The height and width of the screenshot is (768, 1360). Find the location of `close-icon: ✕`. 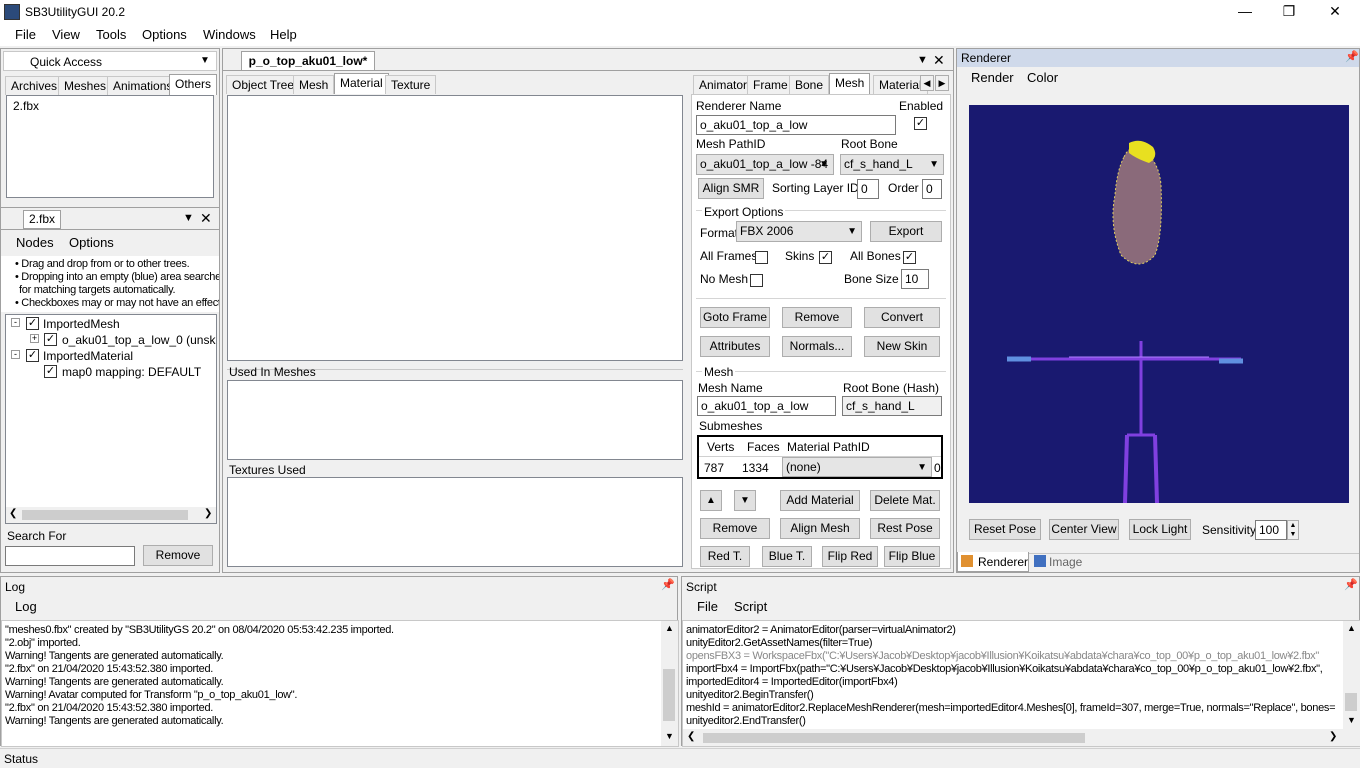

close-icon: ✕ is located at coordinates (939, 60).